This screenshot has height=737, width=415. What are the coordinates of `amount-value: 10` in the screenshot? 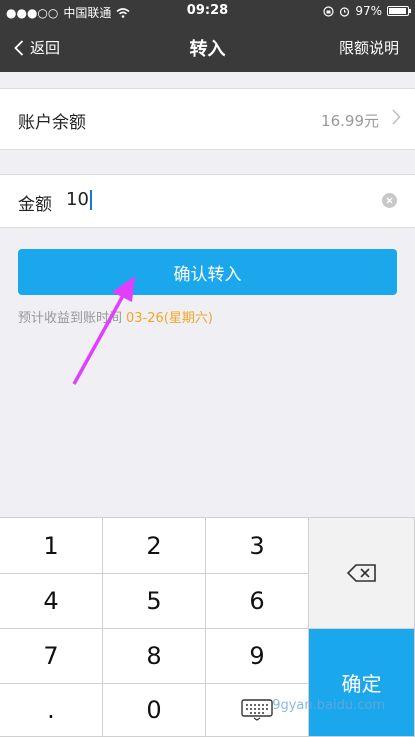 It's located at (77, 199).